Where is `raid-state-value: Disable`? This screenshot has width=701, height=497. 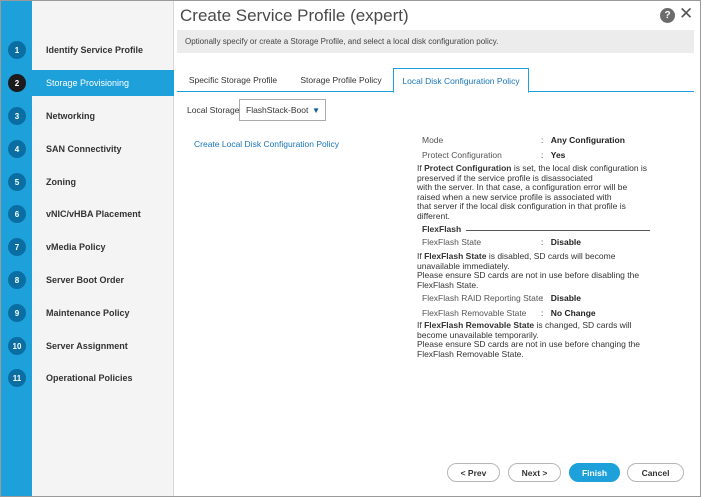
raid-state-value: Disable is located at coordinates (565, 298).